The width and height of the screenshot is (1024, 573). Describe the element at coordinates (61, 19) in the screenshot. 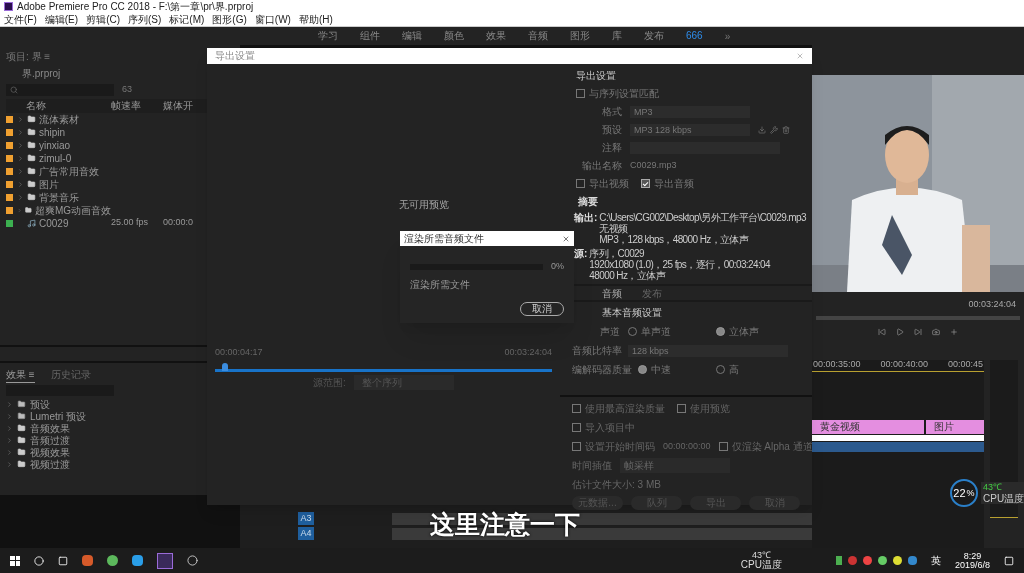

I see `menu-item: 编辑(E)` at that location.